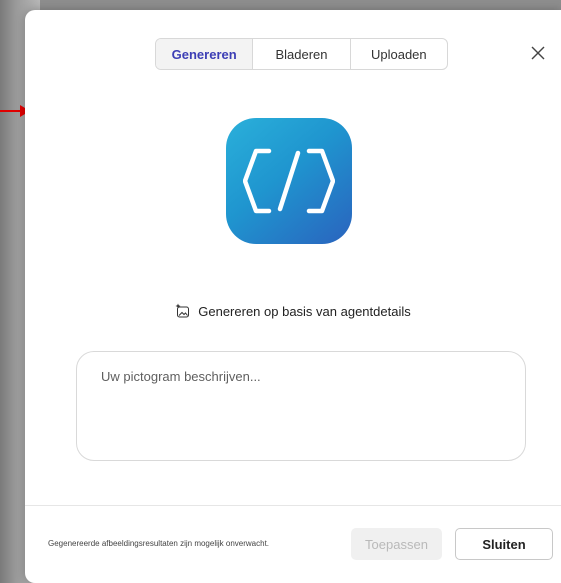  Describe the element at coordinates (396, 544) in the screenshot. I see `apply-button: Toepassen` at that location.